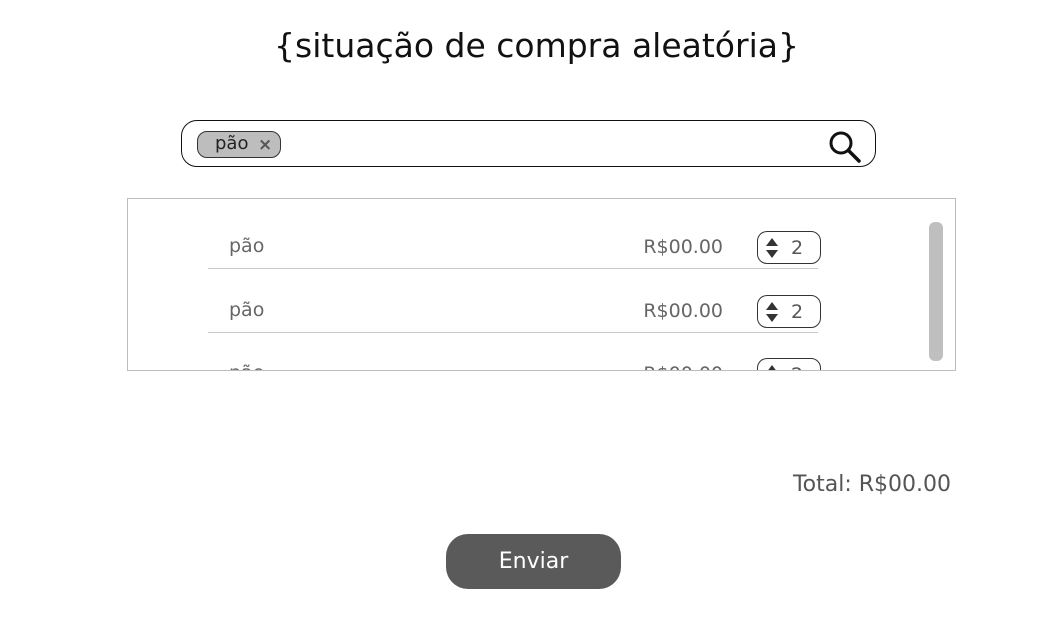  What do you see at coordinates (936, 291) in the screenshot?
I see `list-scrollbar` at bounding box center [936, 291].